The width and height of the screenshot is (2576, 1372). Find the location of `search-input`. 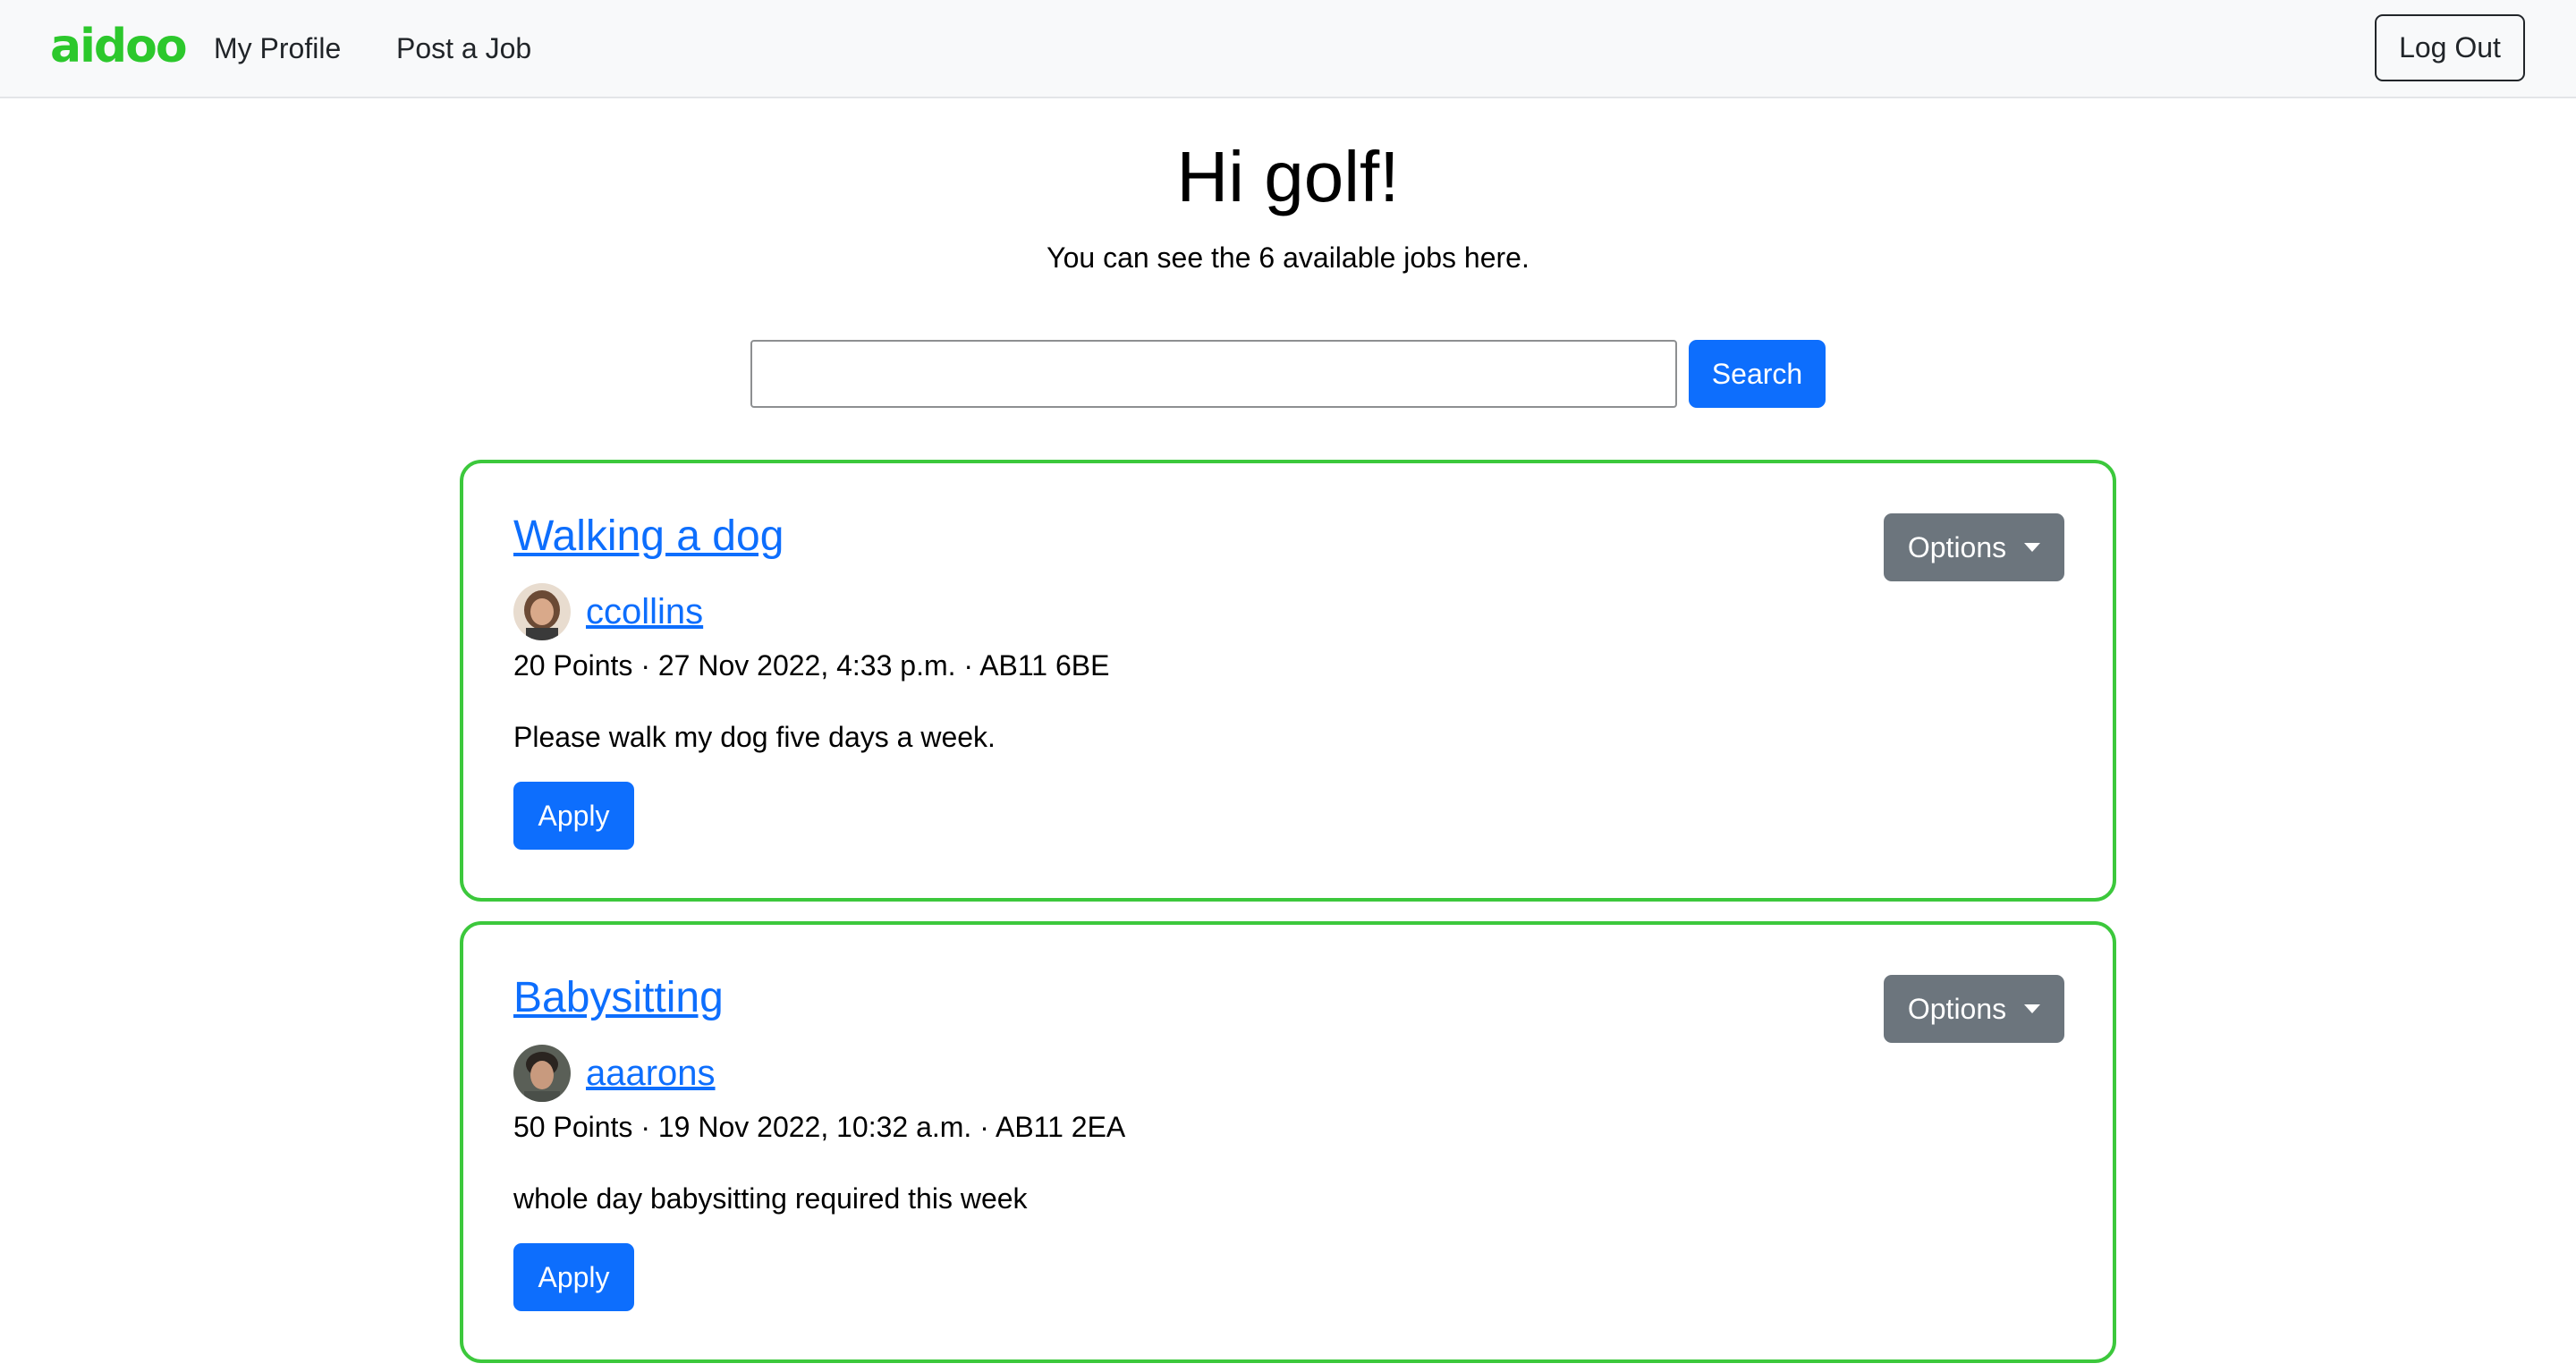

search-input is located at coordinates (1213, 374).